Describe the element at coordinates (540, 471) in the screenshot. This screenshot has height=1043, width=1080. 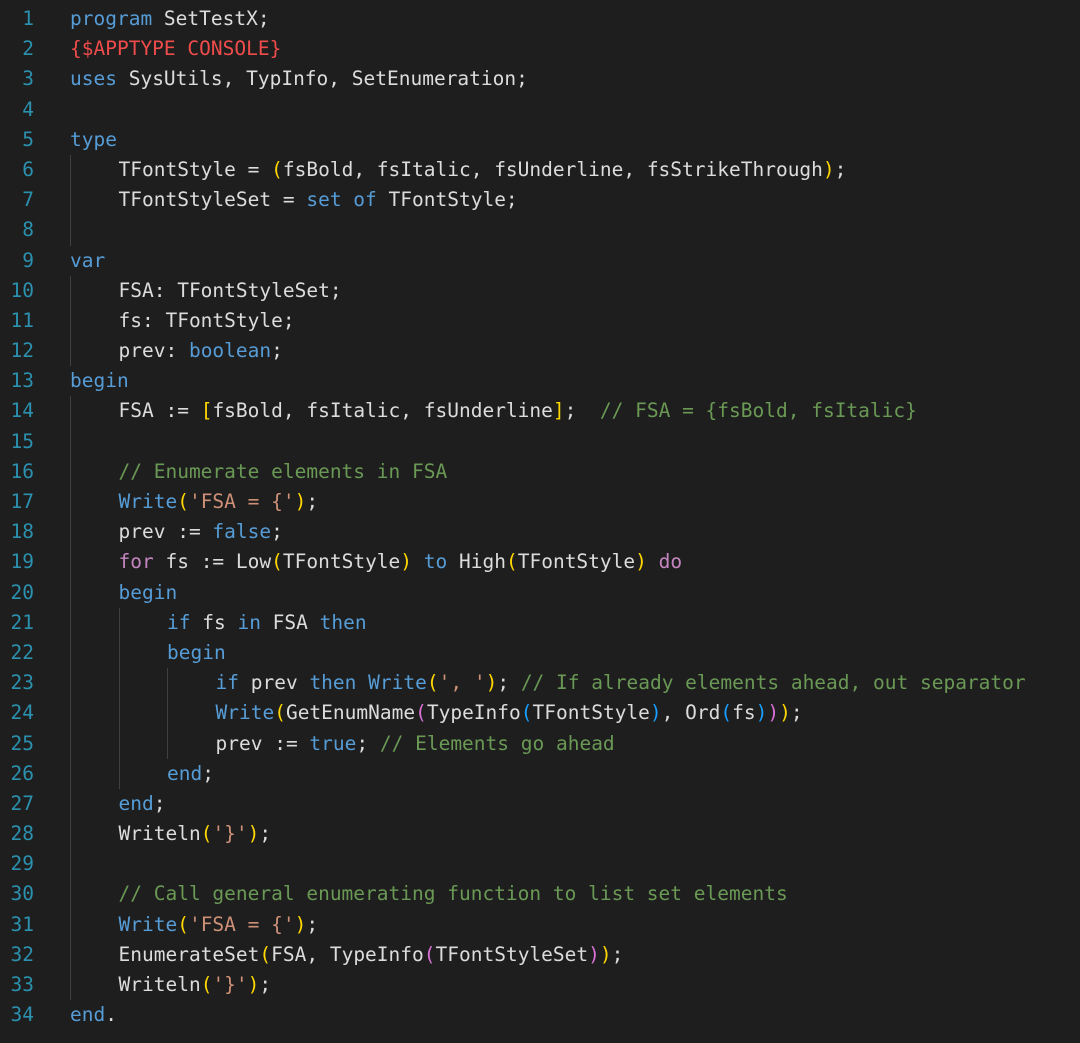
I see `code-line: 16 // Enumerate elements in FSA` at that location.